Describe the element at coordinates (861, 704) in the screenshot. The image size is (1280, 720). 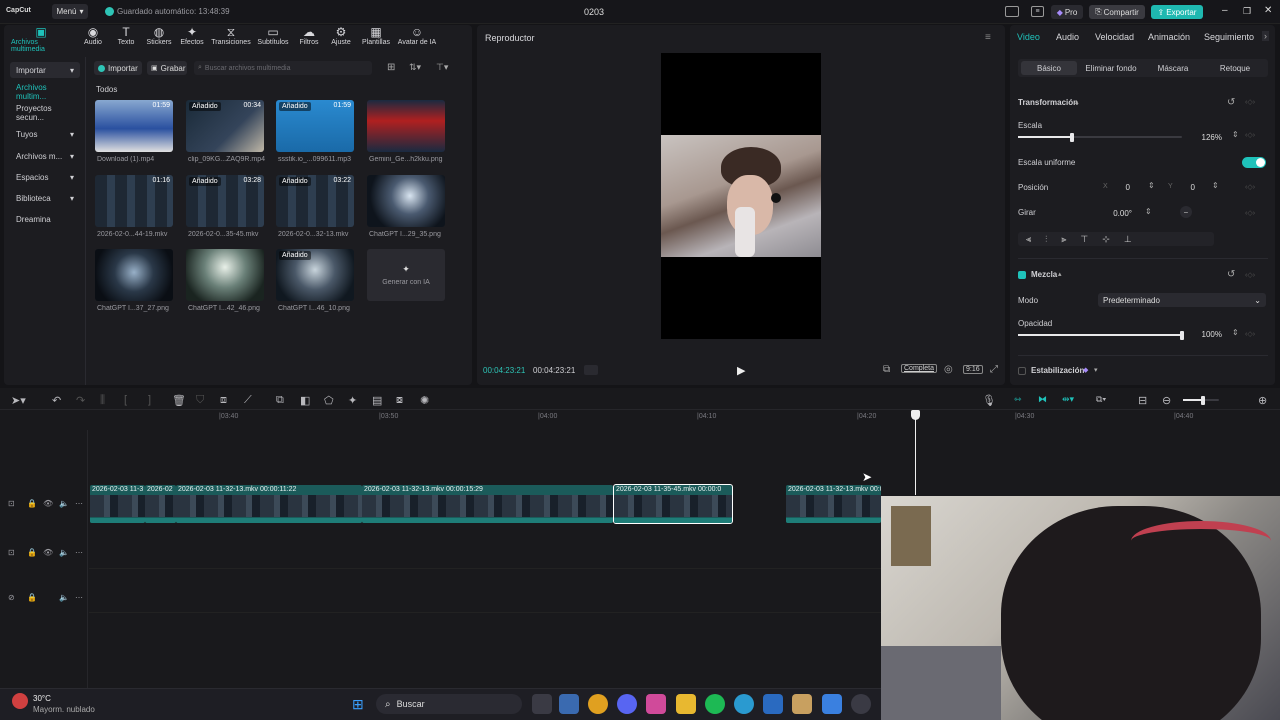
I see `capcut-taskbar-icon` at that location.